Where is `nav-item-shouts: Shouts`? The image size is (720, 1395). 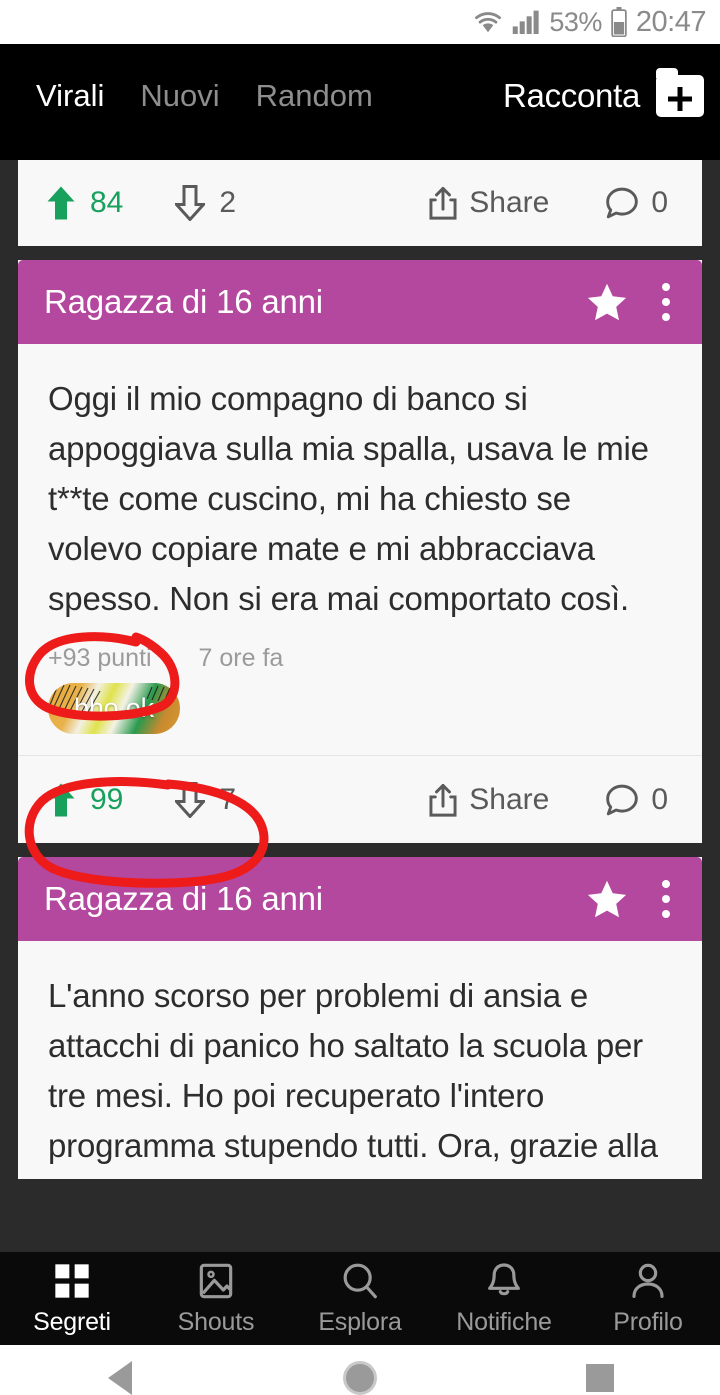
nav-item-shouts: Shouts is located at coordinates (216, 1299).